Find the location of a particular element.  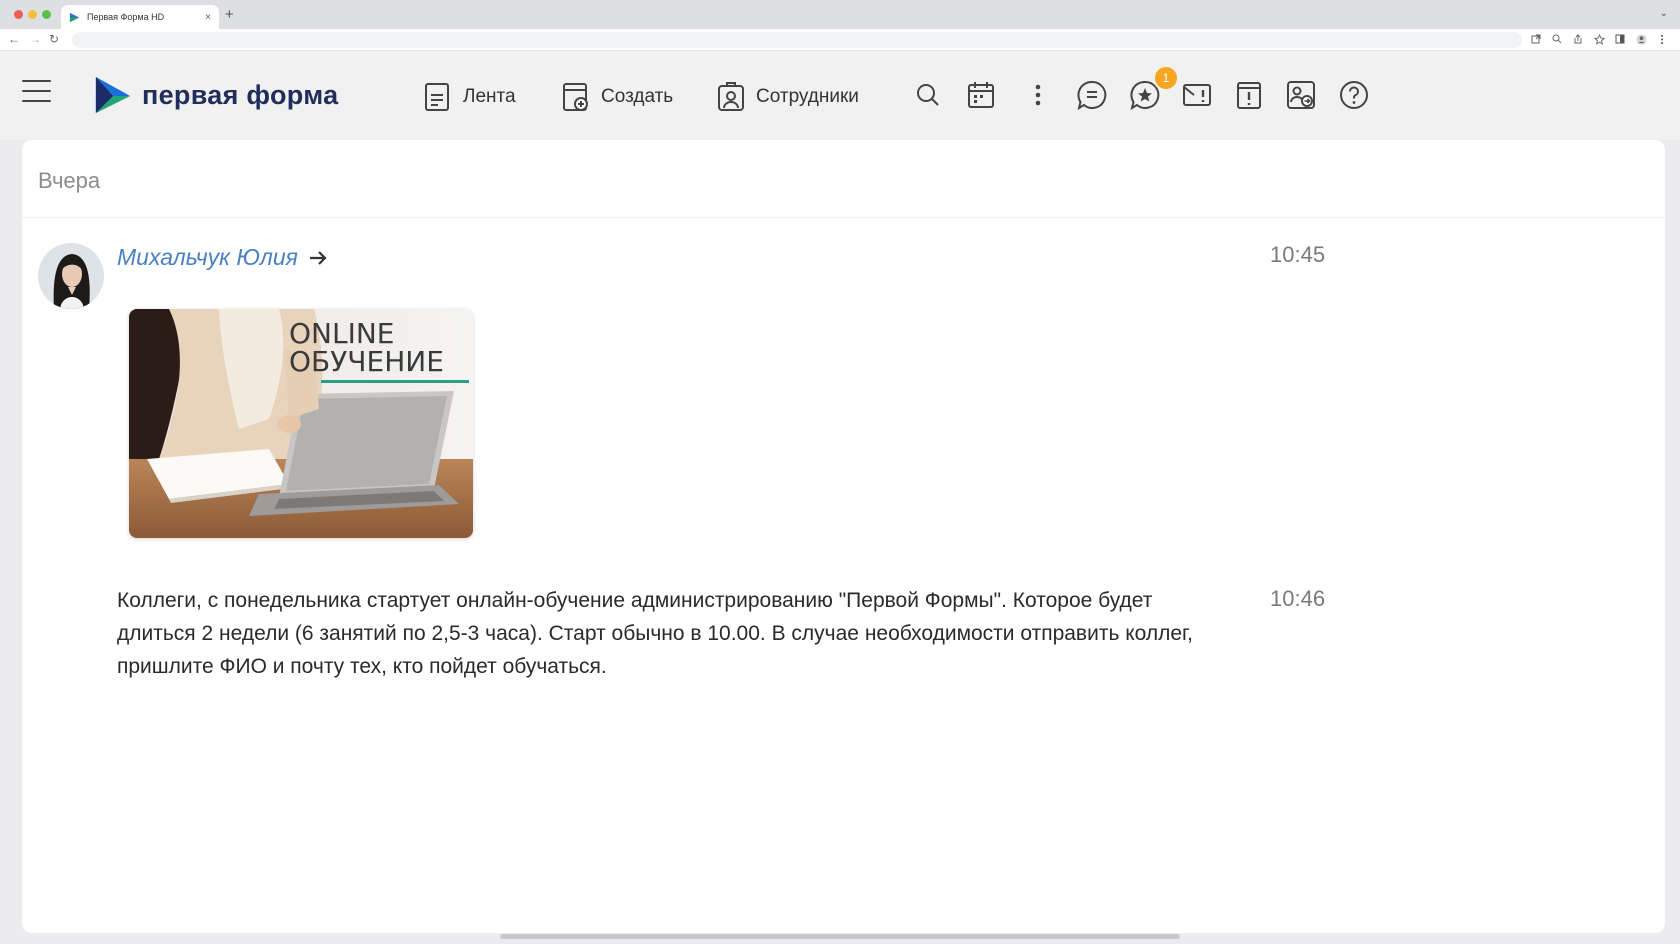

more-vertical-icon is located at coordinates (1038, 95).